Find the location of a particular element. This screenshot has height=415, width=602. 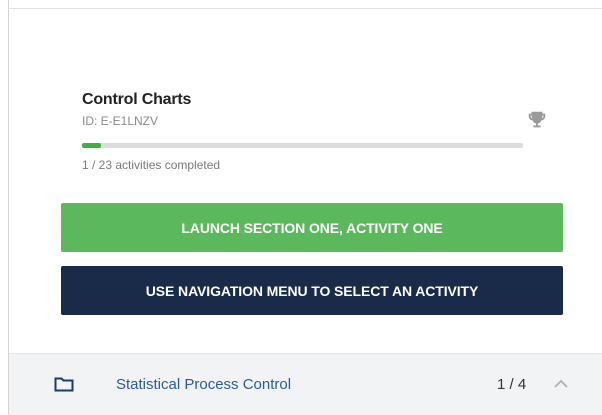

section-progress-count: 1 / 4 is located at coordinates (512, 384).